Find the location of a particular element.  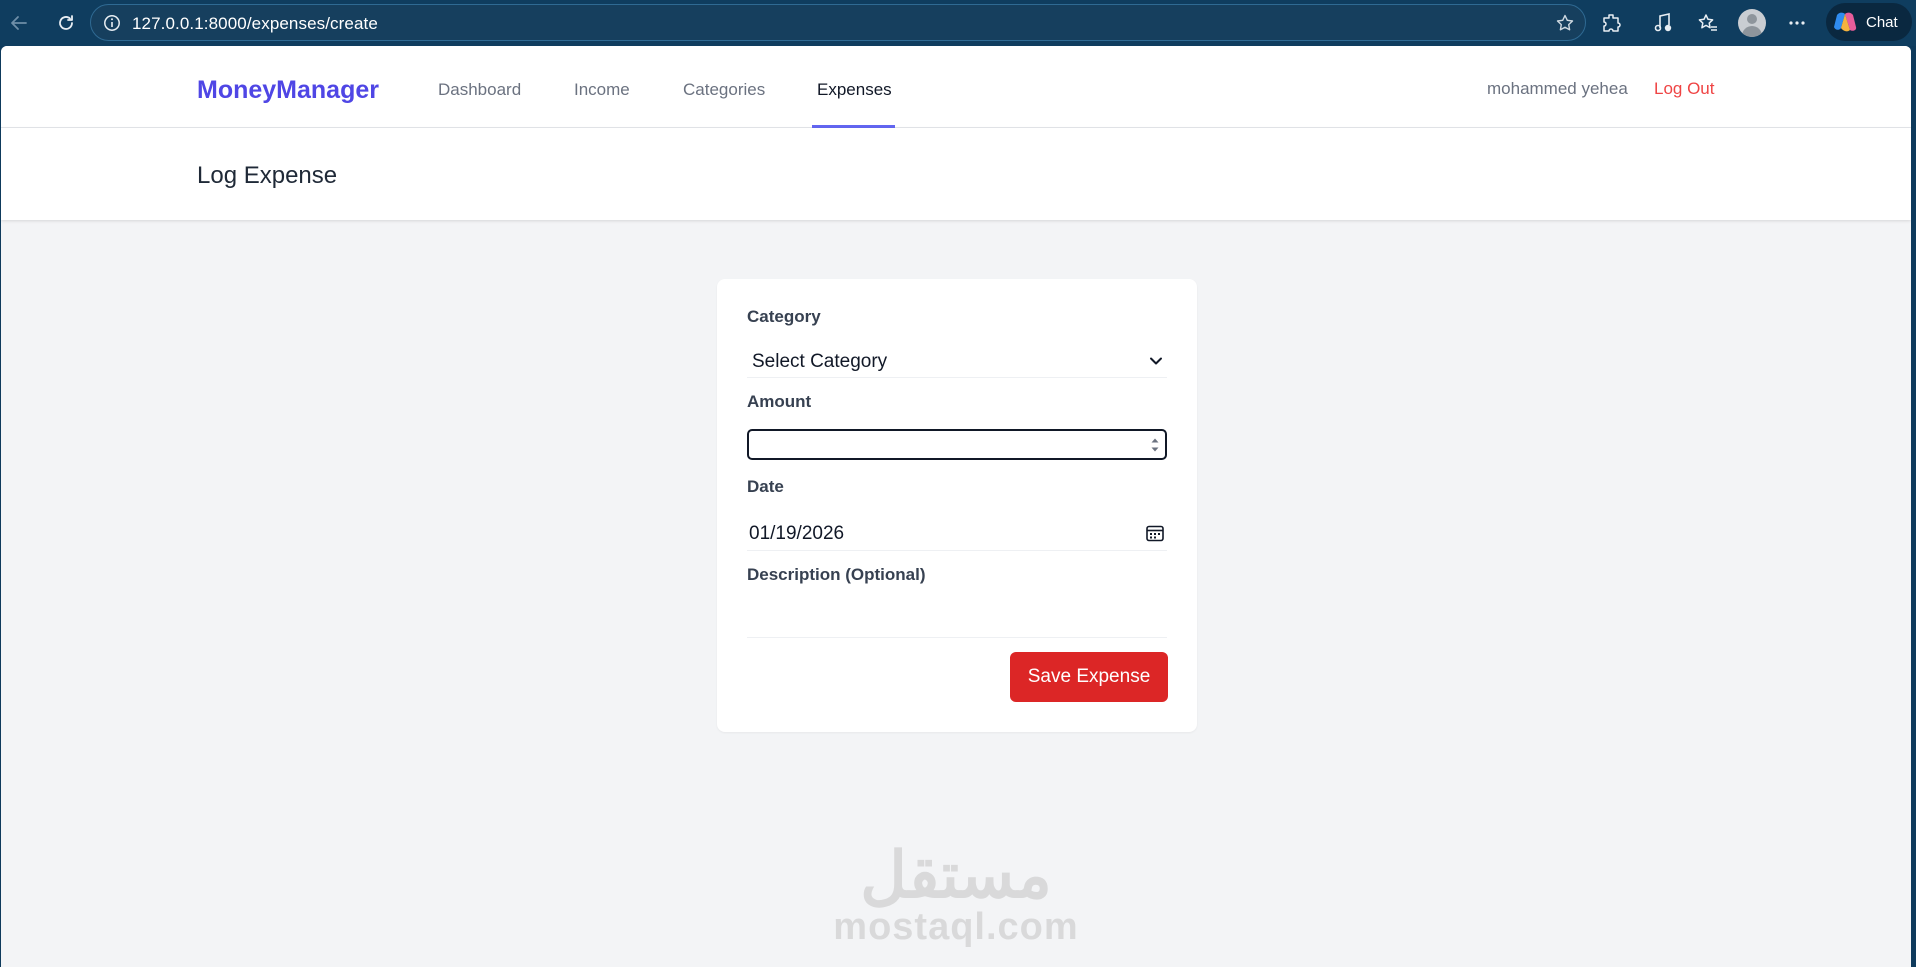

profile-avatar is located at coordinates (1752, 23).